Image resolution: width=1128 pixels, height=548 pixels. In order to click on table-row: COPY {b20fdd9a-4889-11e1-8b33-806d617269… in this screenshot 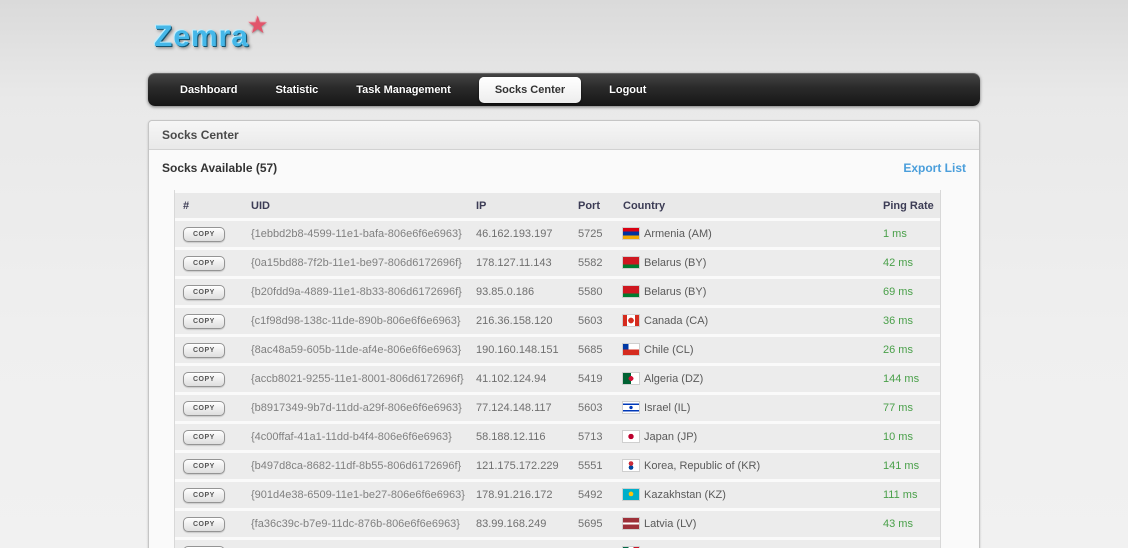, I will do `click(557, 292)`.